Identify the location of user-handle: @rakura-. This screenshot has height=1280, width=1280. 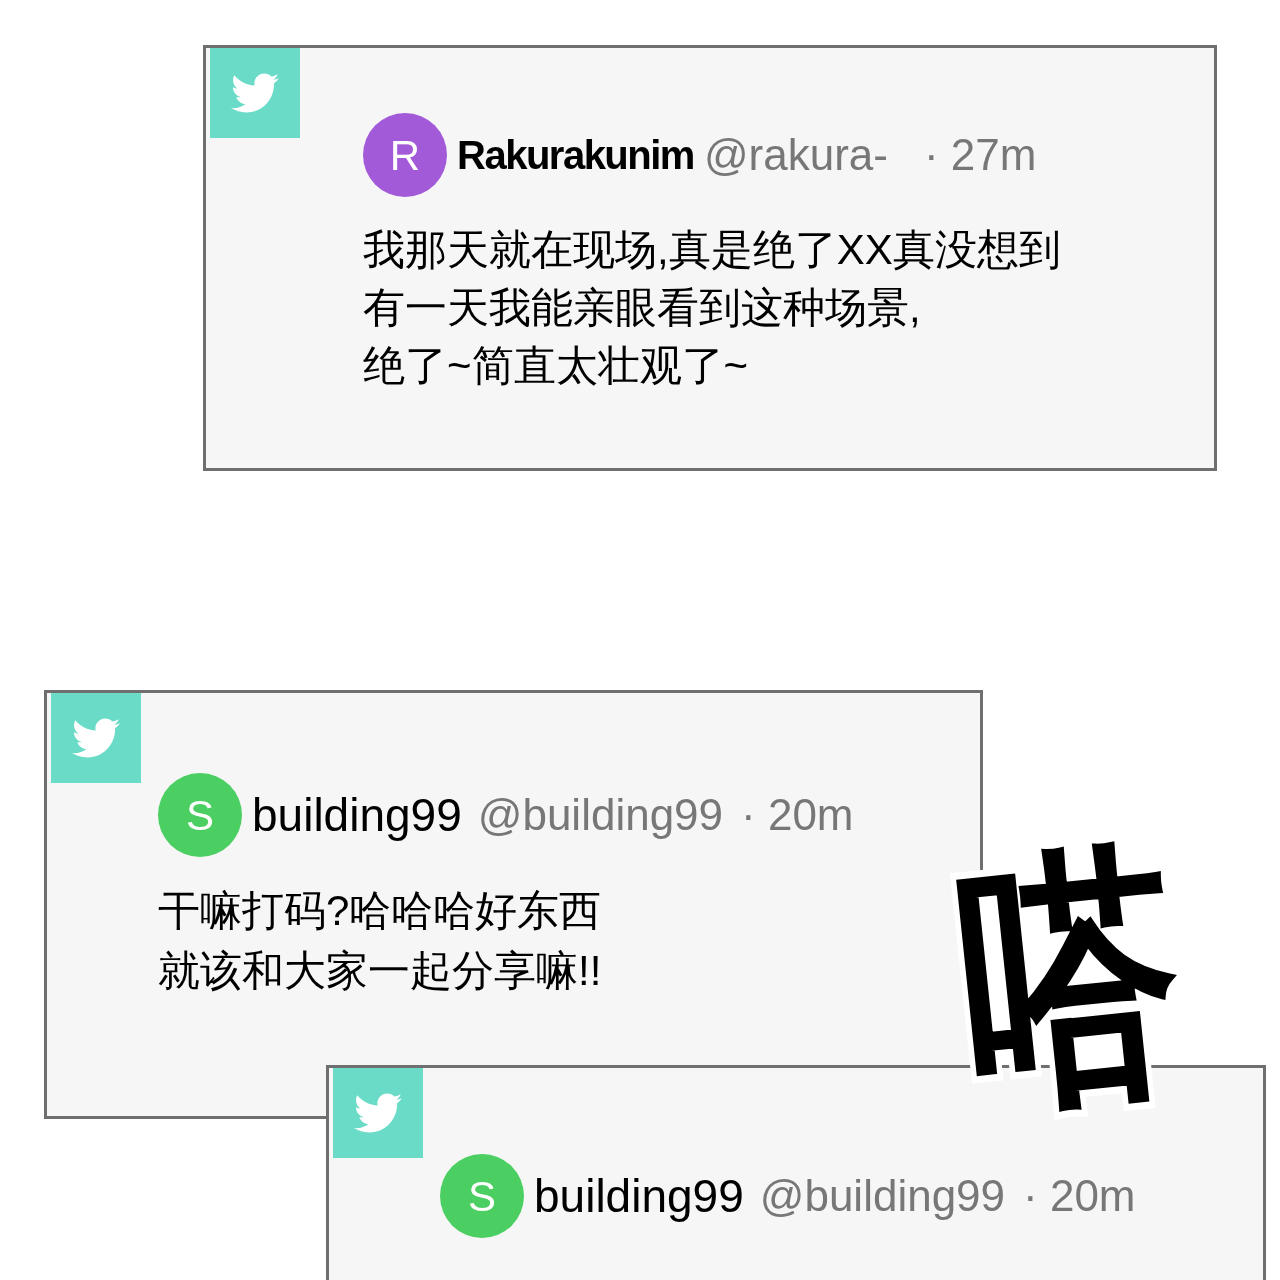
(795, 155).